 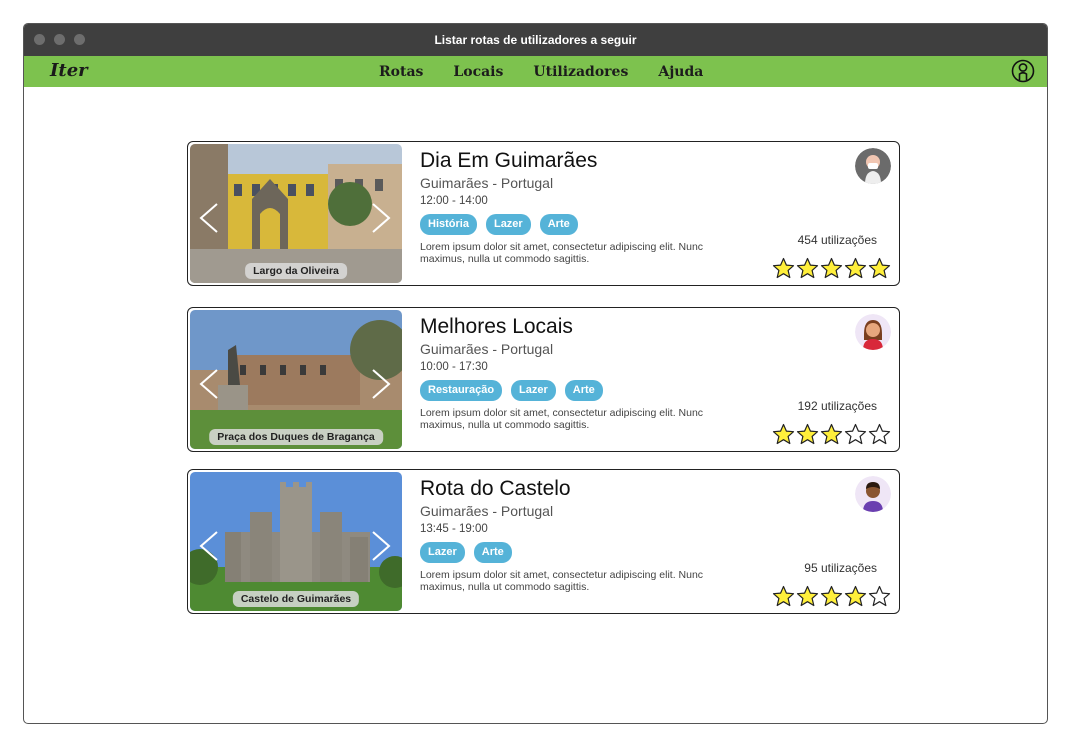 What do you see at coordinates (680, 72) in the screenshot?
I see `nav-item-ajuda: Ajuda` at bounding box center [680, 72].